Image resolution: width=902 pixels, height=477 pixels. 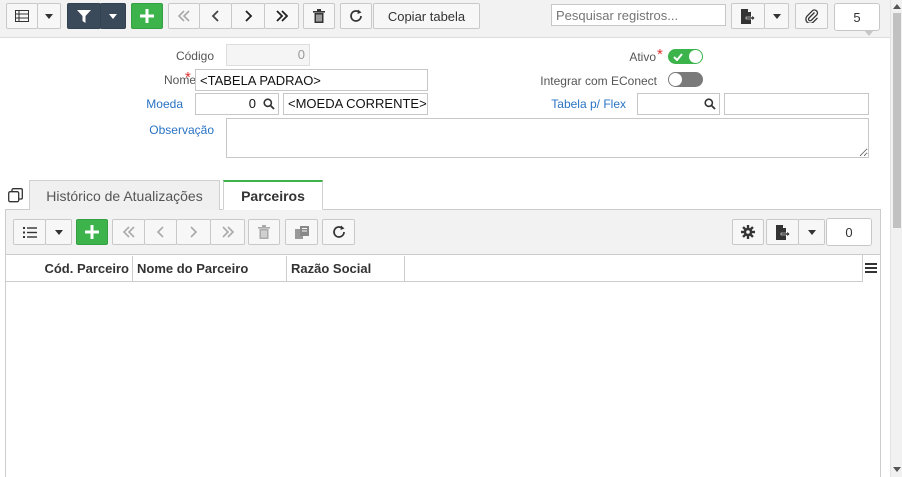 I want to click on grid-last-button, so click(x=227, y=232).